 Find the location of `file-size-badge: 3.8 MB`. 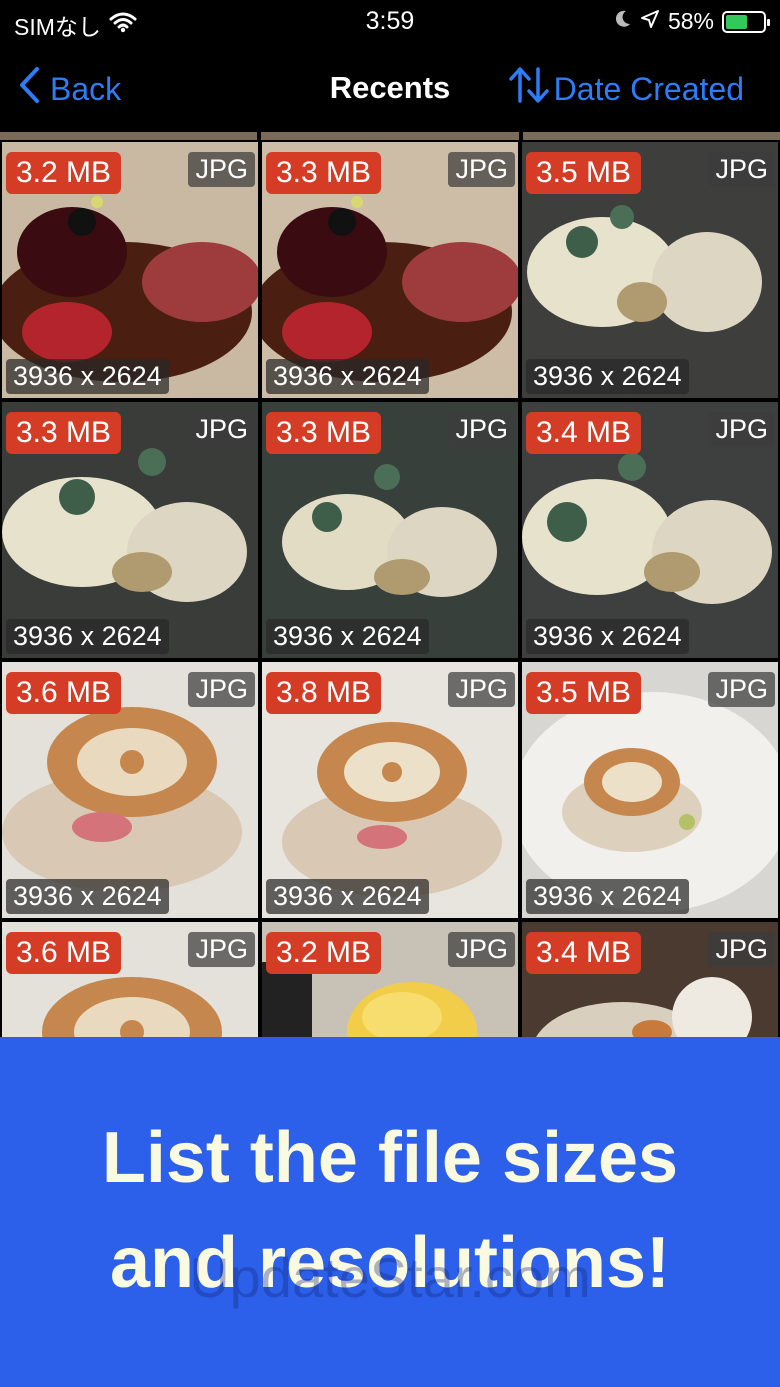

file-size-badge: 3.8 MB is located at coordinates (324, 693).